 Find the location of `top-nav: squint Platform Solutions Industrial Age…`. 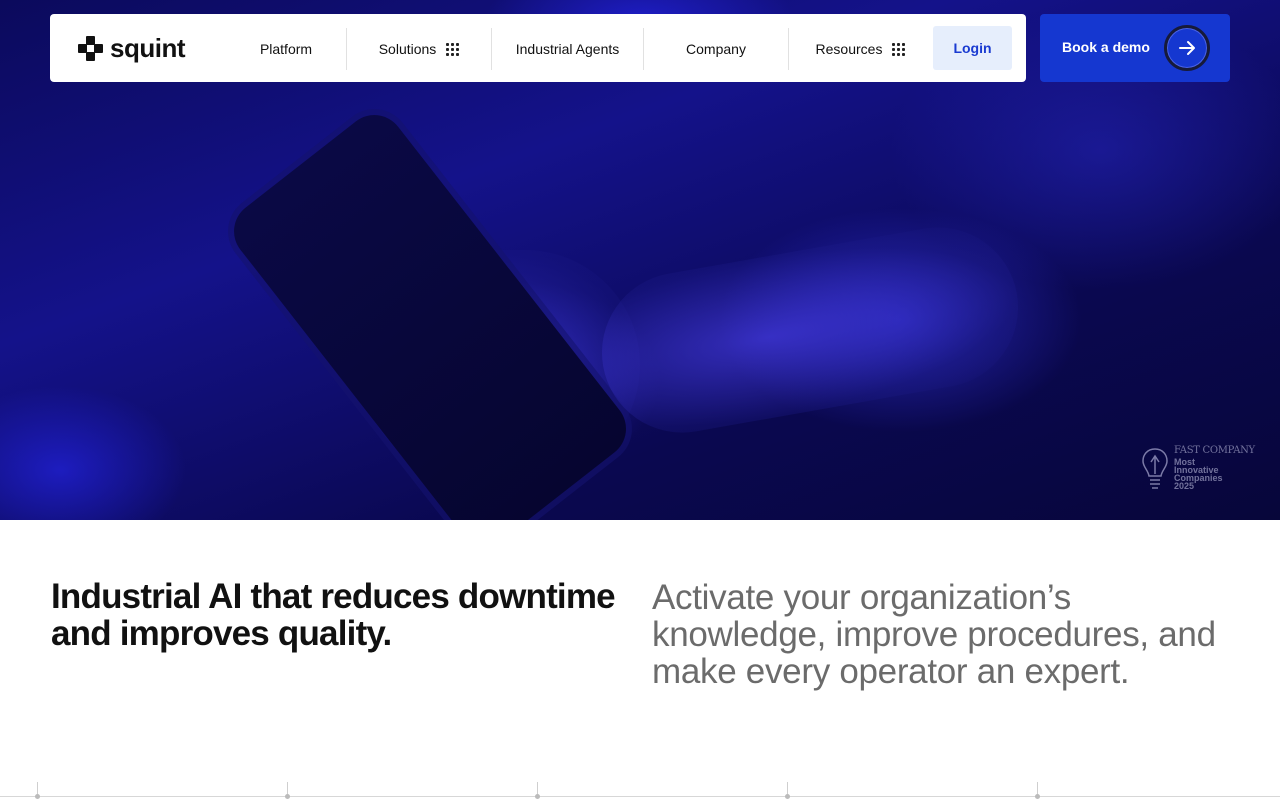

top-nav: squint Platform Solutions Industrial Age… is located at coordinates (538, 48).